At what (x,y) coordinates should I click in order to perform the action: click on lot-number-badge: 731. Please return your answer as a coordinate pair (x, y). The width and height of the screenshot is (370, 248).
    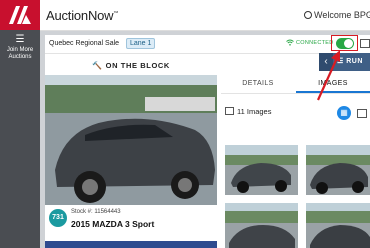
    Looking at the image, I should click on (58, 218).